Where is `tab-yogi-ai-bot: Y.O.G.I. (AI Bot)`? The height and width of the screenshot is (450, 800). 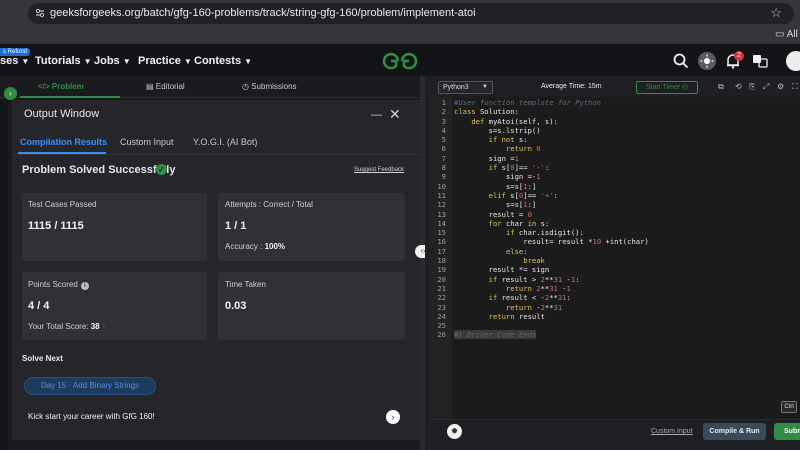 tab-yogi-ai-bot: Y.O.G.I. (AI Bot) is located at coordinates (225, 142).